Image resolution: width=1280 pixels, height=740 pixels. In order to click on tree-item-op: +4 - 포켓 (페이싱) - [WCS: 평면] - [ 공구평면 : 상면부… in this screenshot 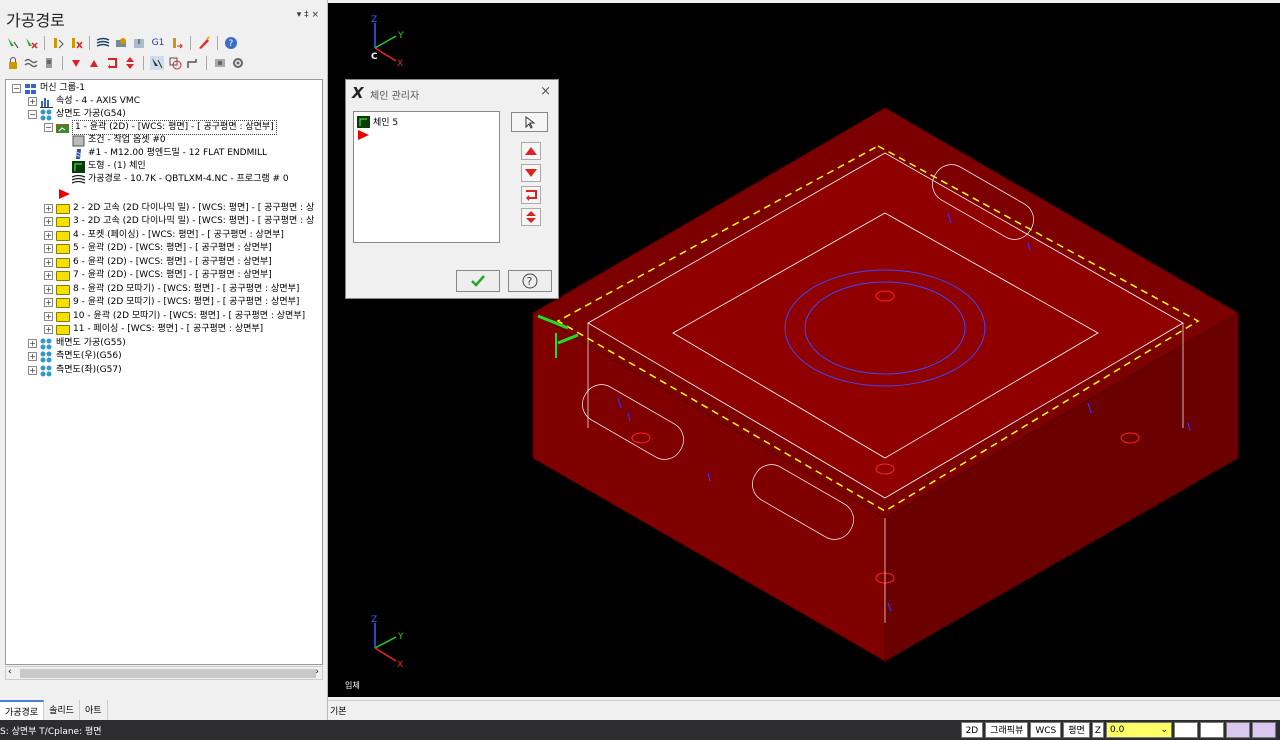, I will do `click(164, 235)`.